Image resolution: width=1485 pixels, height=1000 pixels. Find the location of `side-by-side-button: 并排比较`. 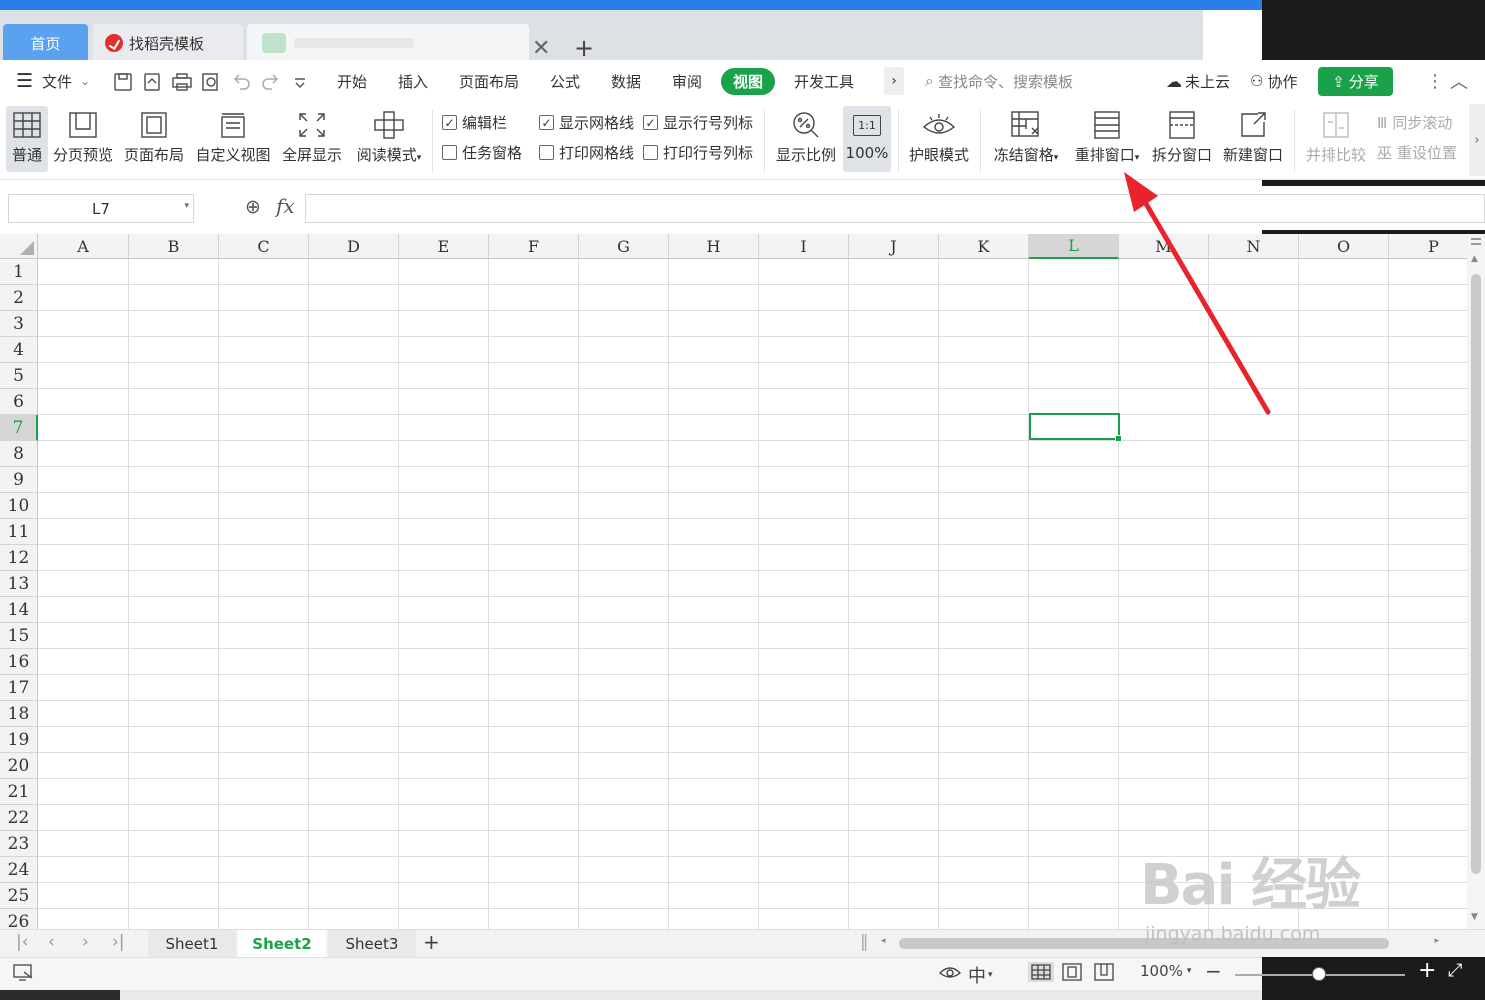

side-by-side-button: 并排比较 is located at coordinates (1336, 139).